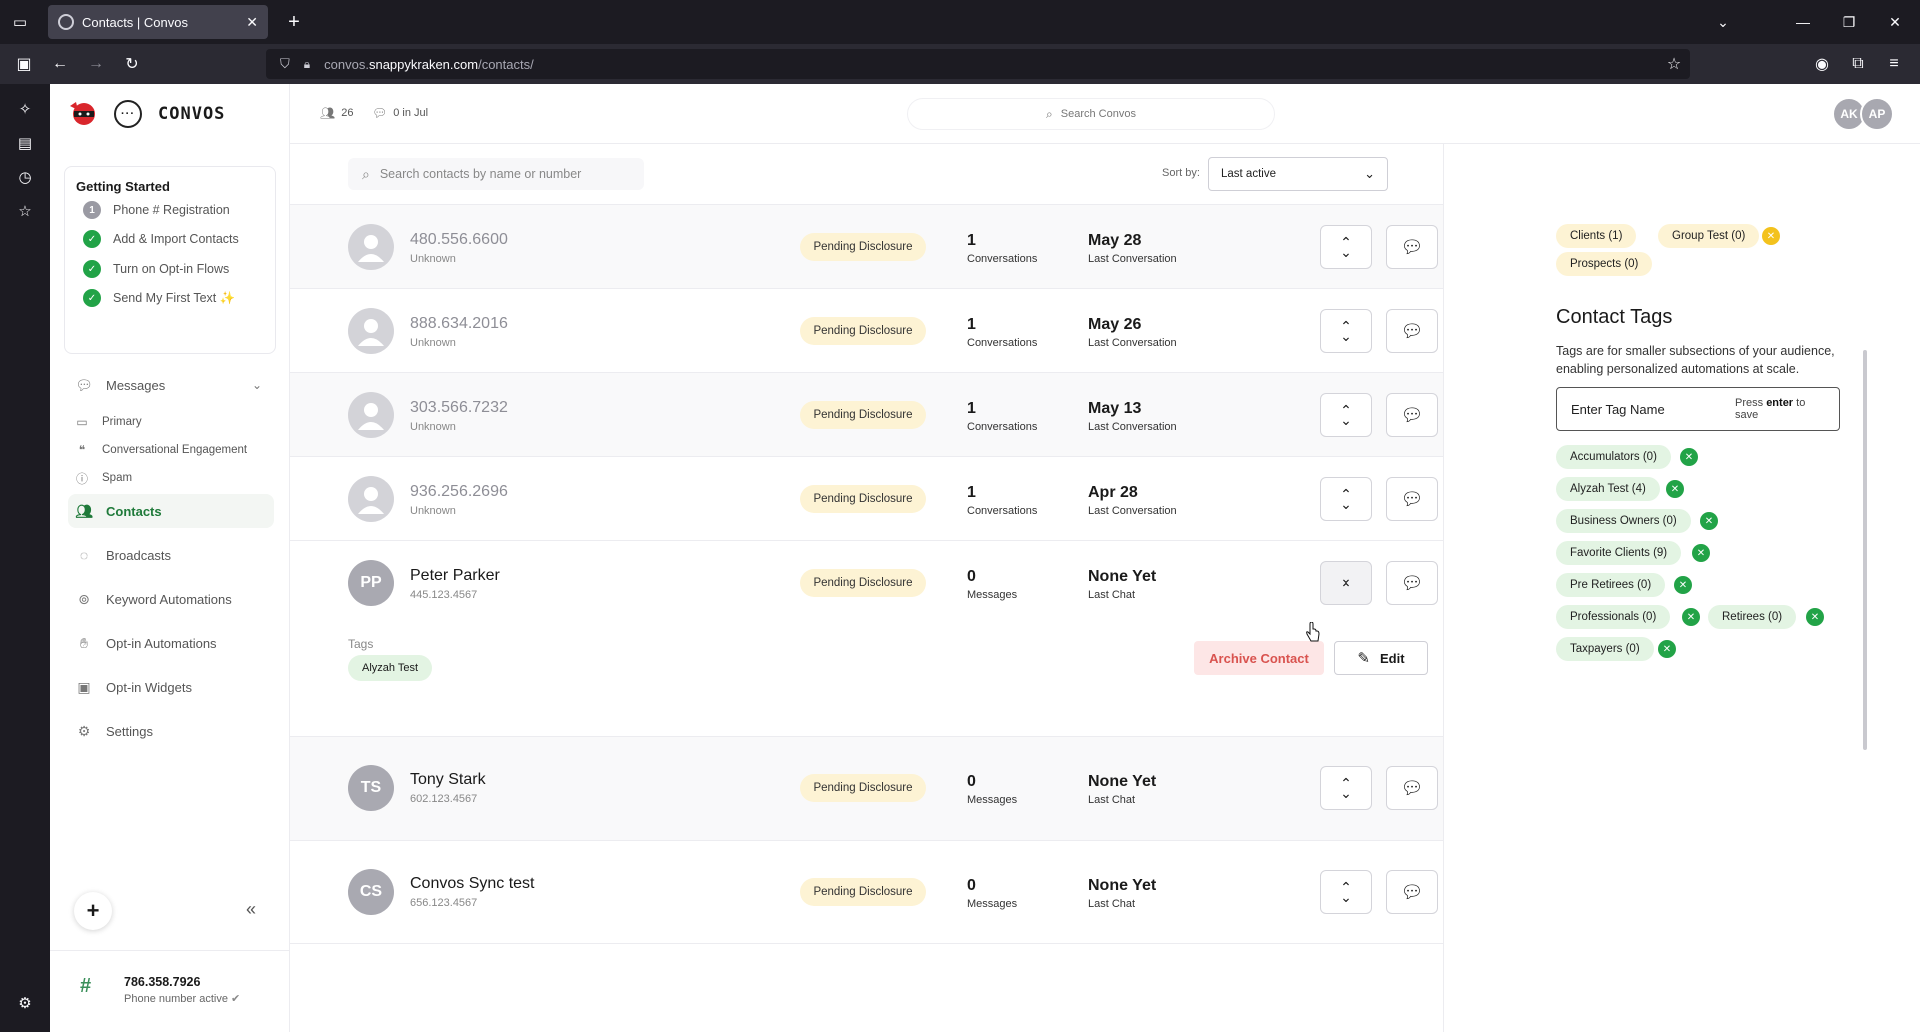 This screenshot has height=1032, width=1920. Describe the element at coordinates (156, 210) in the screenshot. I see `gs-item-phone-registration: 1 Phone # Registration` at that location.